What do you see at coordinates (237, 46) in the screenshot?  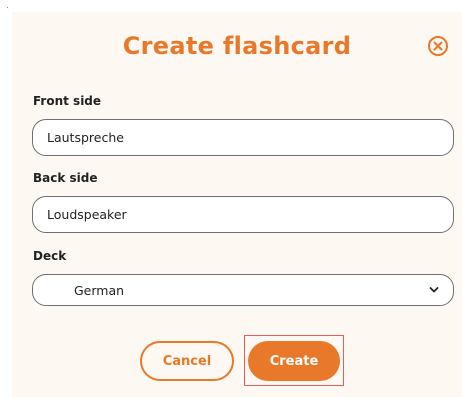 I see `dialog-title: Create flashcard` at bounding box center [237, 46].